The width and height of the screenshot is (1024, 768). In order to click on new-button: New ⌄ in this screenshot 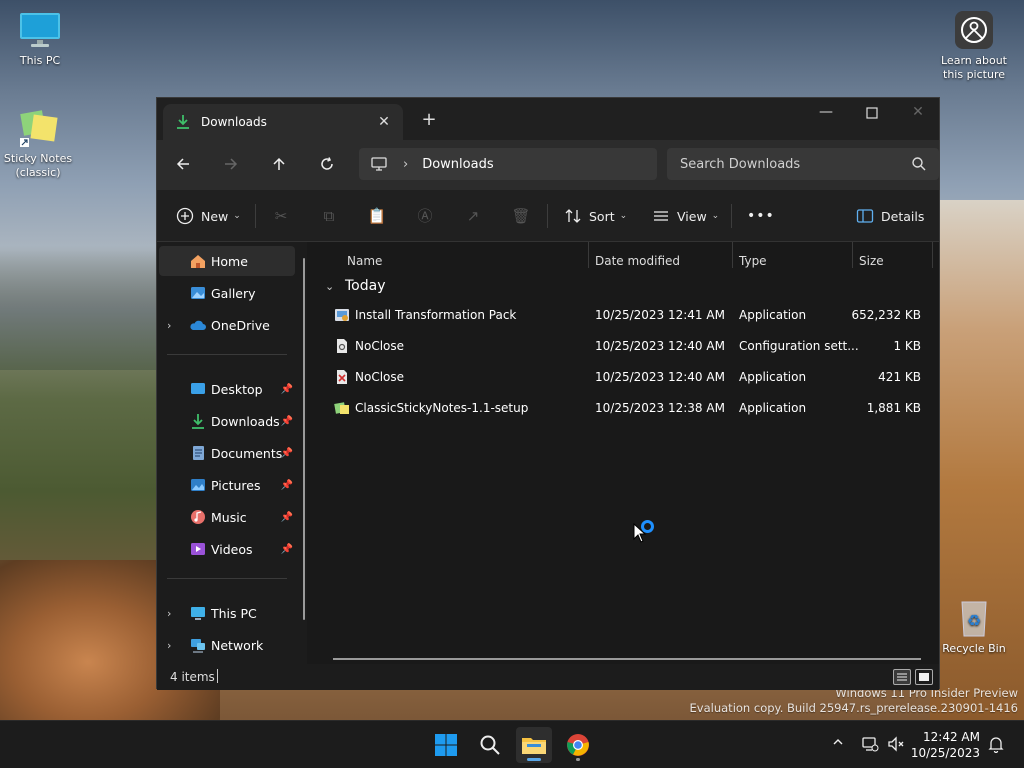, I will do `click(208, 216)`.